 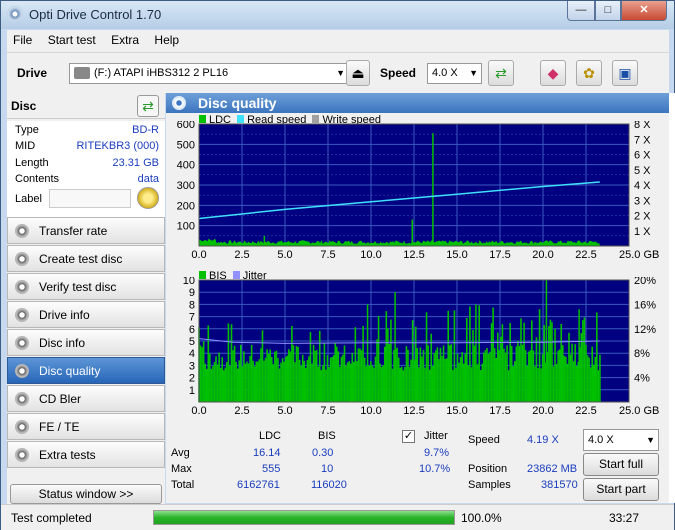 What do you see at coordinates (601, 440) in the screenshot?
I see `test-speed-value: 4.0 X` at bounding box center [601, 440].